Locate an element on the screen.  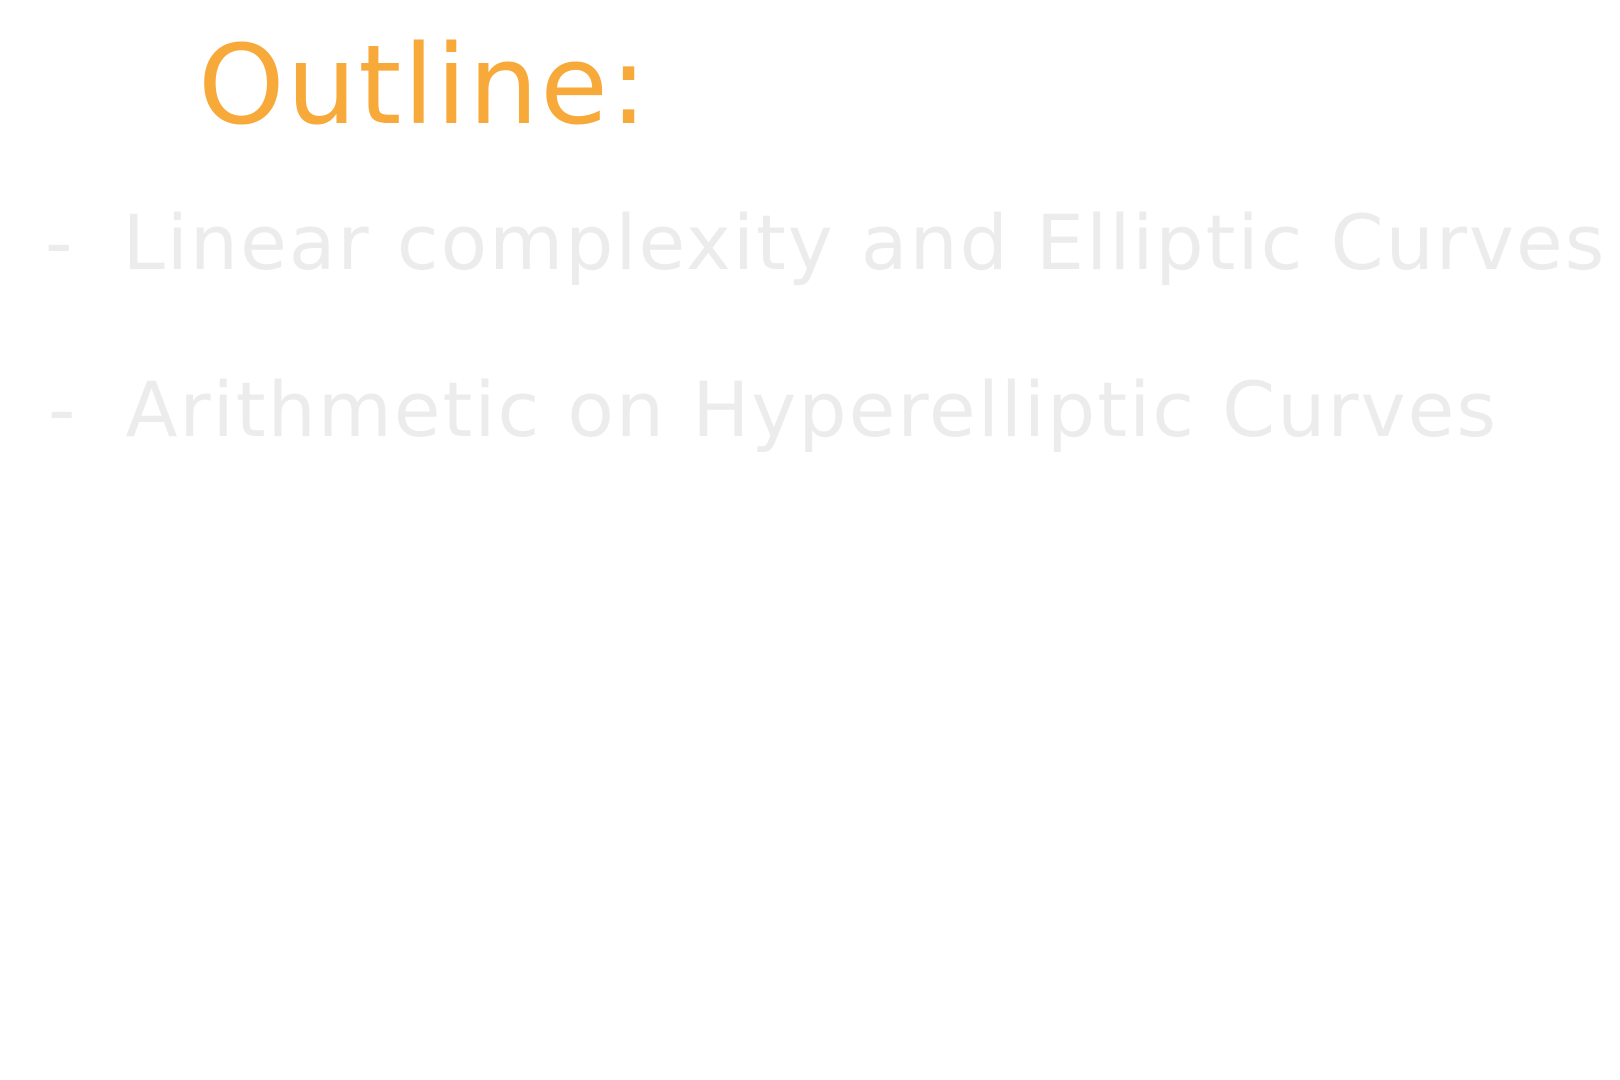
outline-item-text: Arithmetic on Hyperelliptic Curves is located at coordinates (811, 409).